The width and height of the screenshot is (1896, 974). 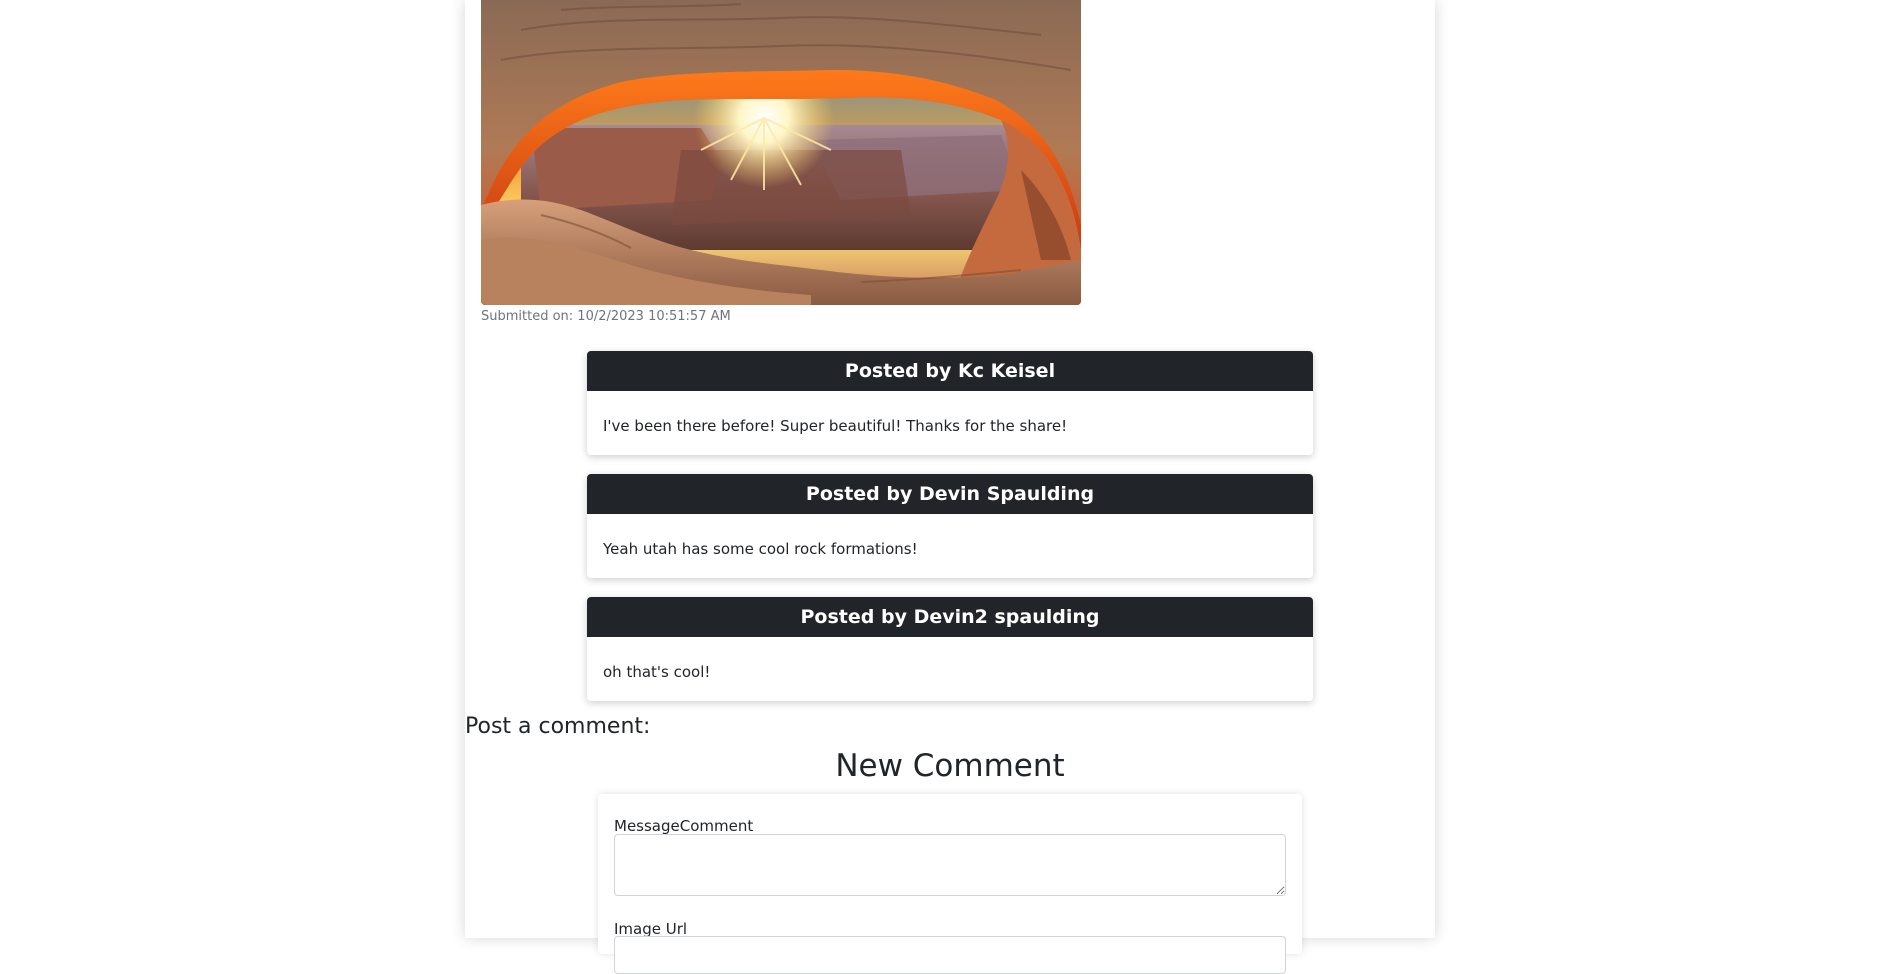 I want to click on message-comment-label: MessageComment, so click(x=684, y=826).